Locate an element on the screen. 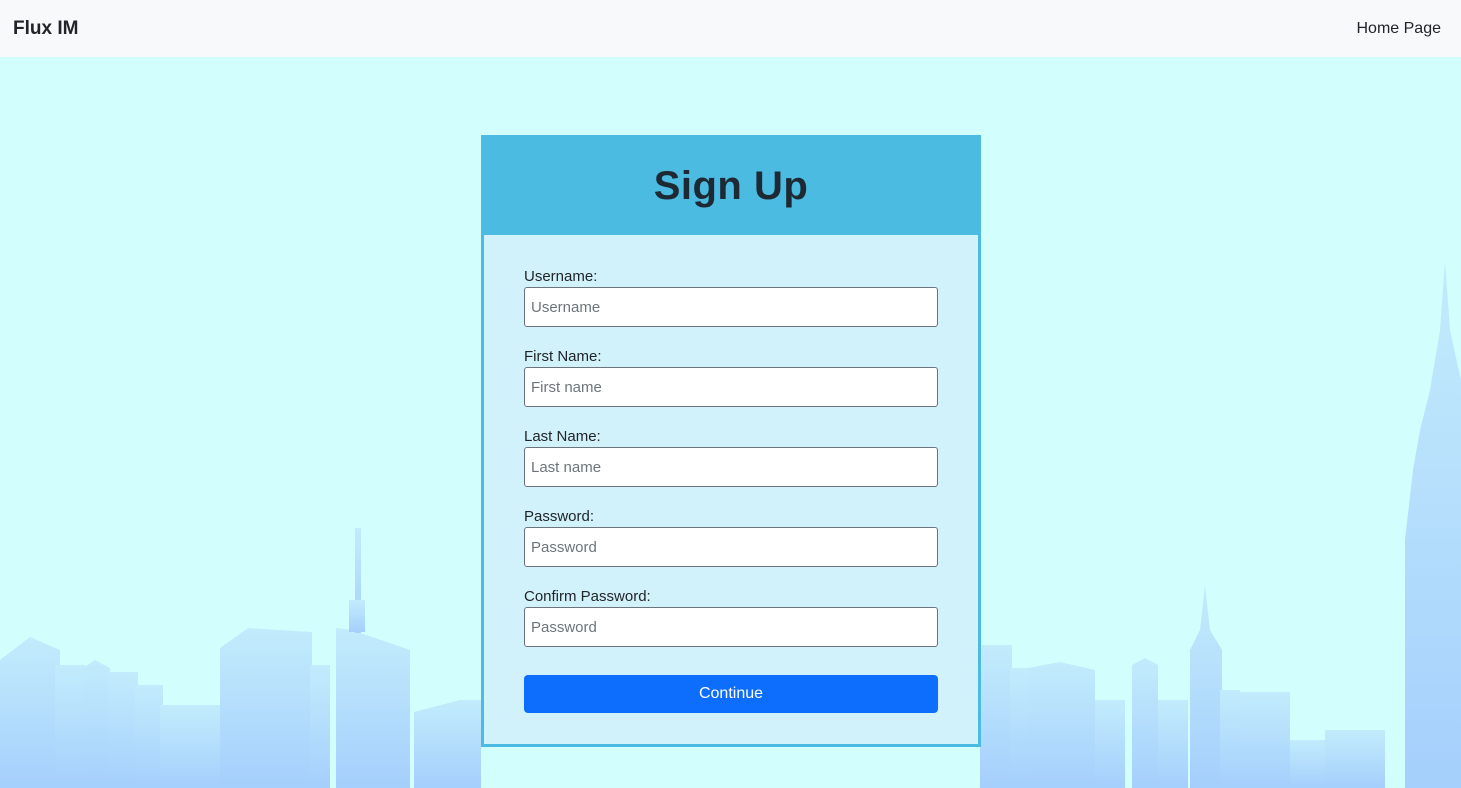 Image resolution: width=1461 pixels, height=788 pixels. brand-logo: Flux IM is located at coordinates (45, 29).